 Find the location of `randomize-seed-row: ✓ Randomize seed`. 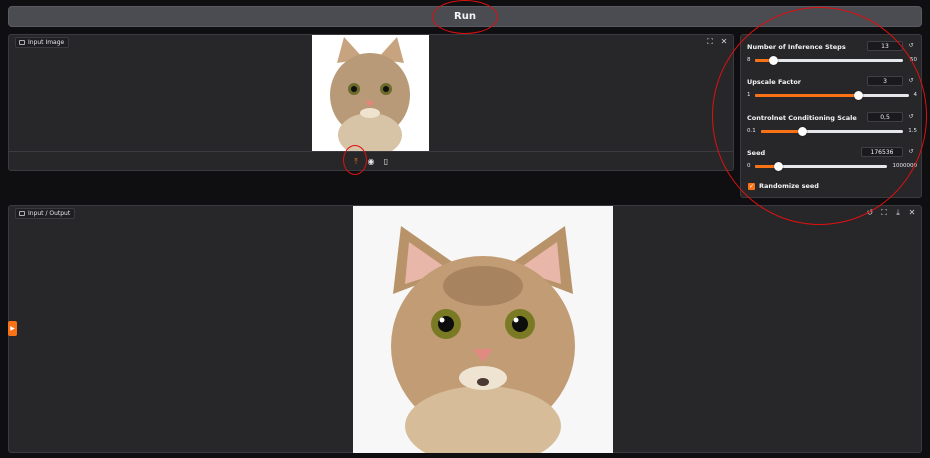

randomize-seed-row: ✓ Randomize seed is located at coordinates (783, 186).